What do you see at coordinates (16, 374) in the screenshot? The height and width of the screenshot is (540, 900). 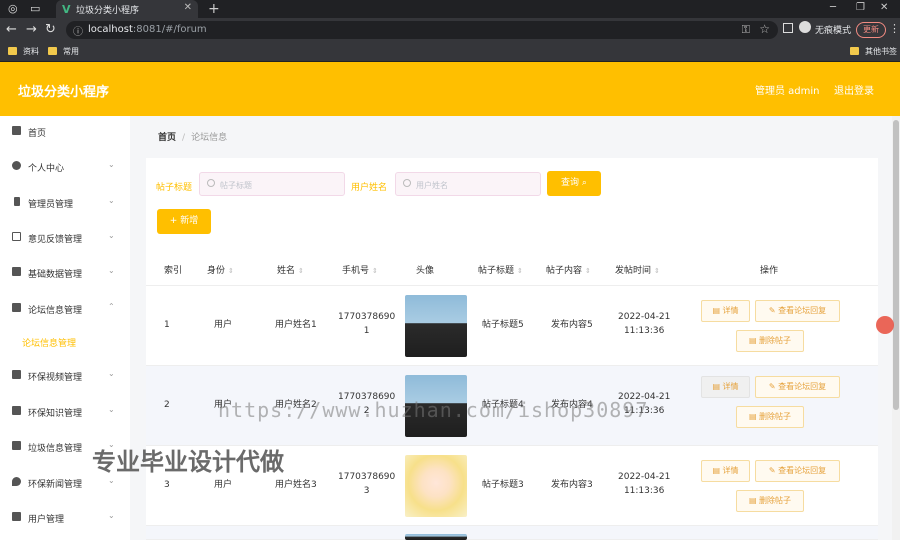 I see `flag-icon` at bounding box center [16, 374].